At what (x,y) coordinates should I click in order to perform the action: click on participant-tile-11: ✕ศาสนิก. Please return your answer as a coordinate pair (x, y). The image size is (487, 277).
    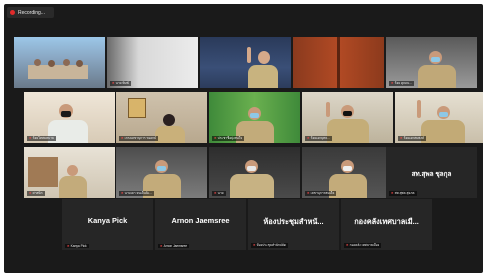
    Looking at the image, I should click on (69, 172).